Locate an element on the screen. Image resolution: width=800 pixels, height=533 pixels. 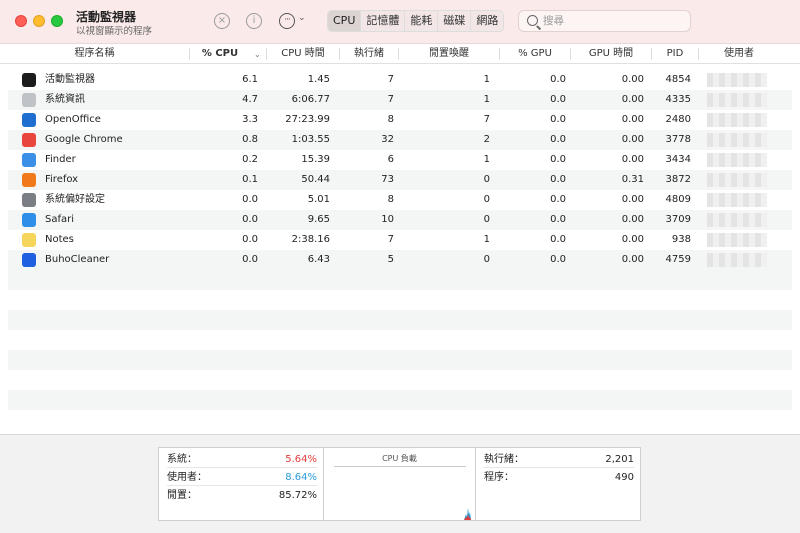
notes-icon is located at coordinates (29, 240).